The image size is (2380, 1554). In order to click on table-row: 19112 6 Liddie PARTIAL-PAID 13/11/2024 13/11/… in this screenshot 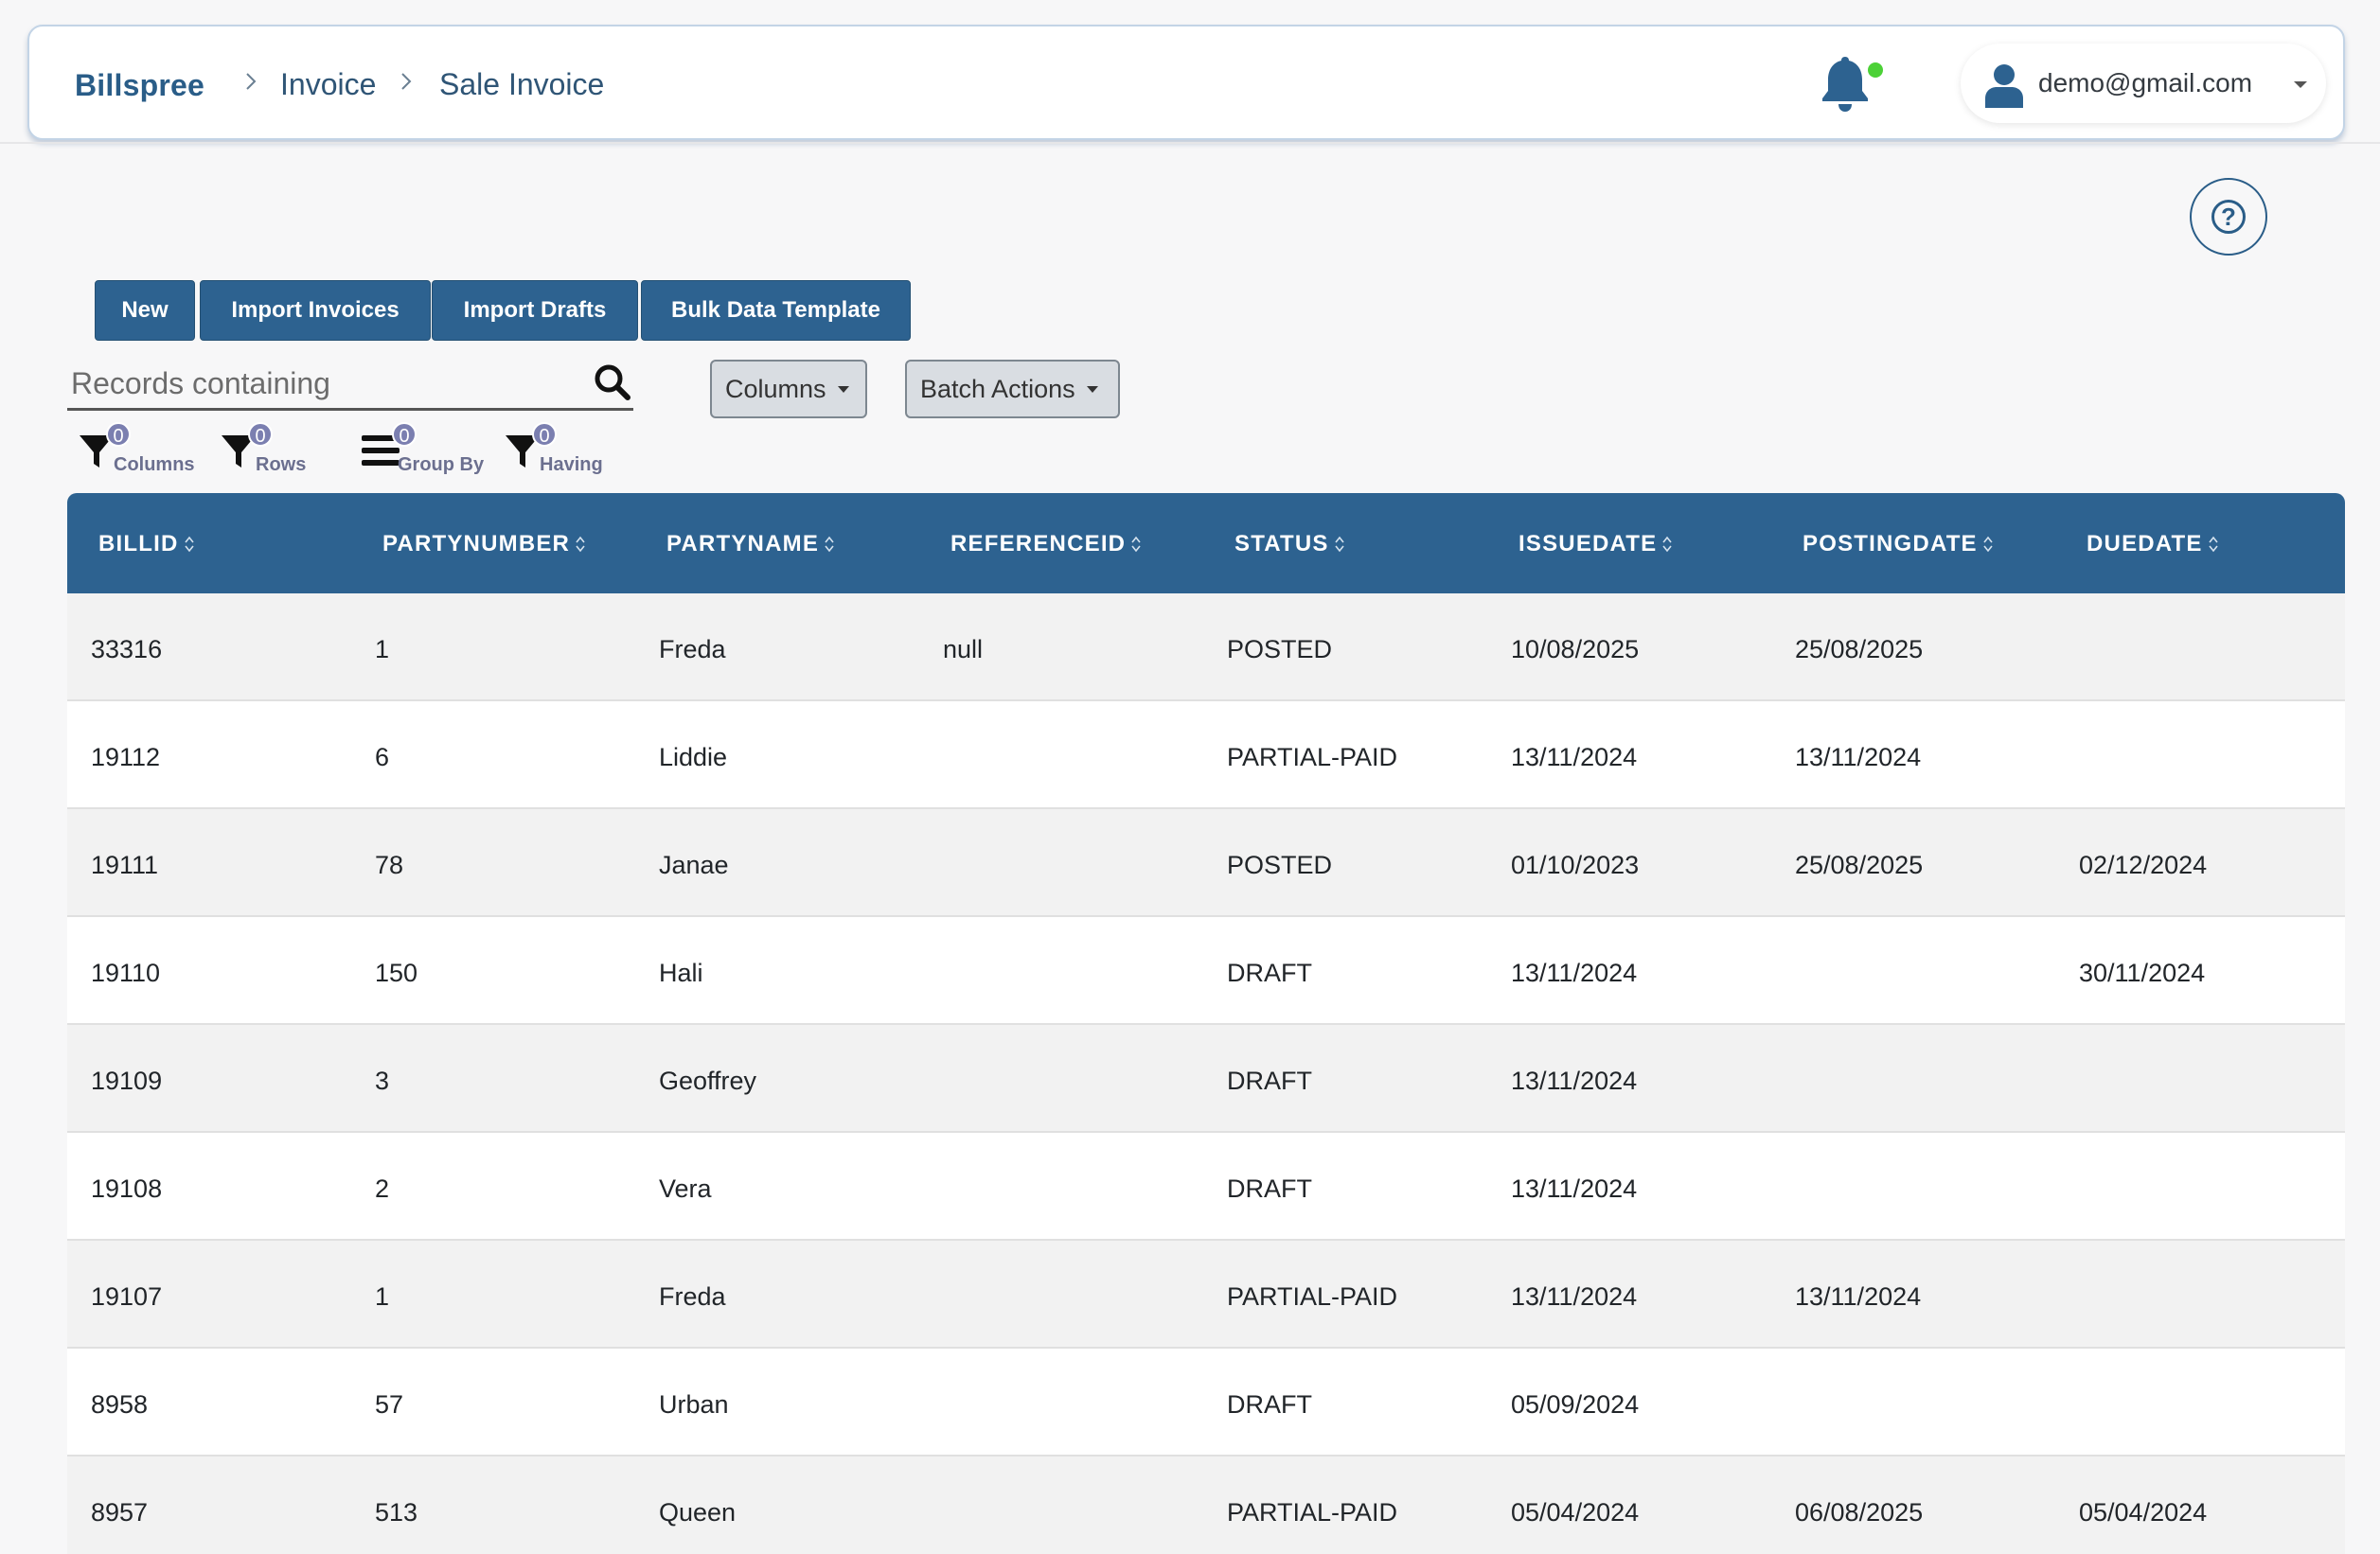, I will do `click(1206, 755)`.